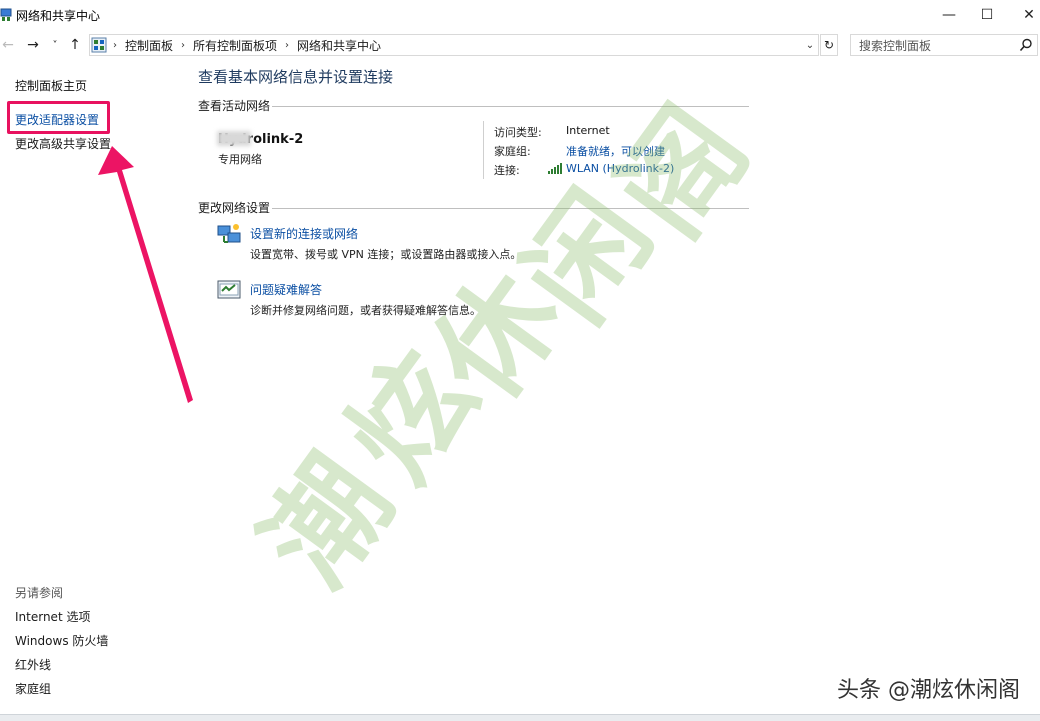  Describe the element at coordinates (386, 254) in the screenshot. I see `setup-connection-description: 设置宽带、拨号或 VPN 连接；或设置路由器或接入点。` at that location.